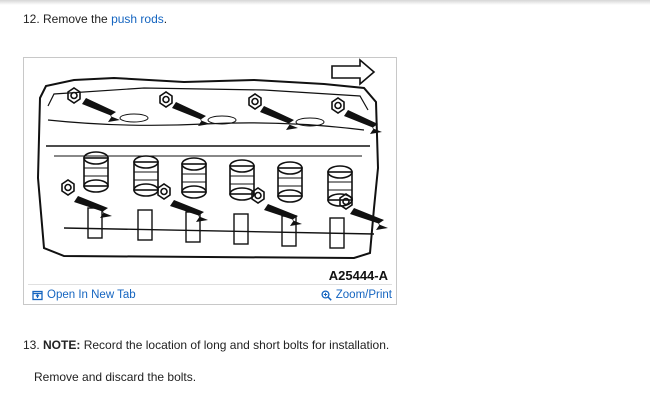 The height and width of the screenshot is (401, 650). Describe the element at coordinates (326, 295) in the screenshot. I see `zoom-in-icon` at that location.